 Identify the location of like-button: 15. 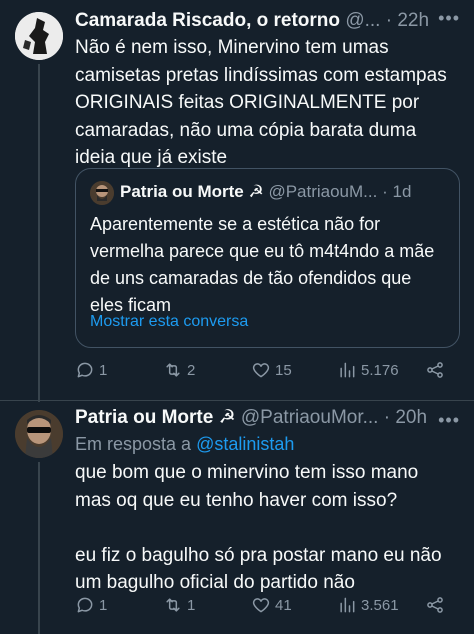
(271, 370).